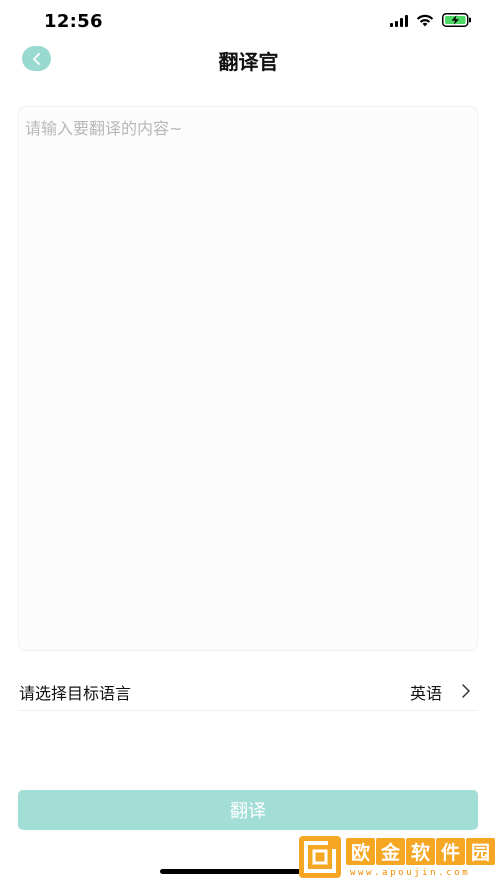 The image size is (497, 883). What do you see at coordinates (248, 62) in the screenshot?
I see `page-title: 翻译官` at bounding box center [248, 62].